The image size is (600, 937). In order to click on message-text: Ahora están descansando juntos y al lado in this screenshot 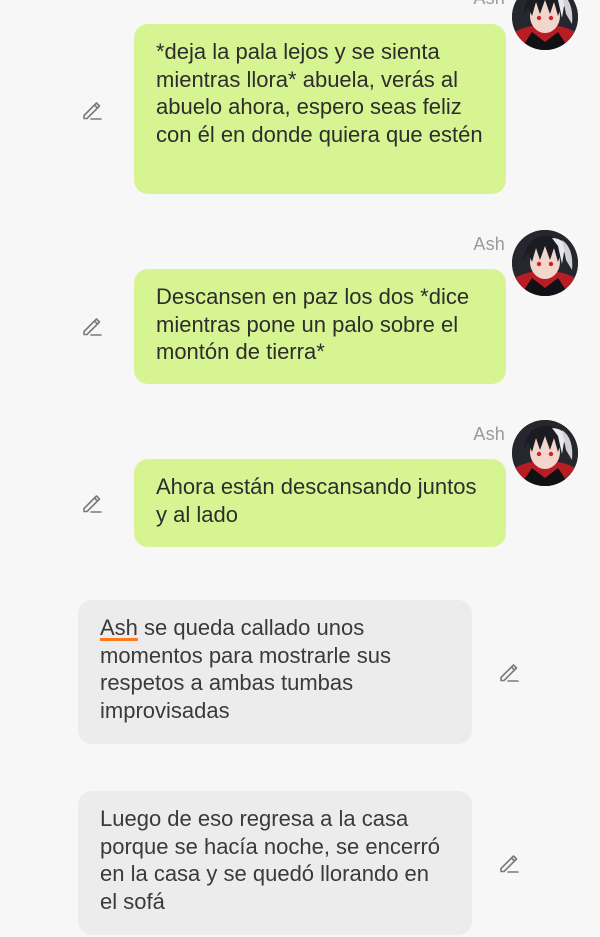, I will do `click(316, 500)`.